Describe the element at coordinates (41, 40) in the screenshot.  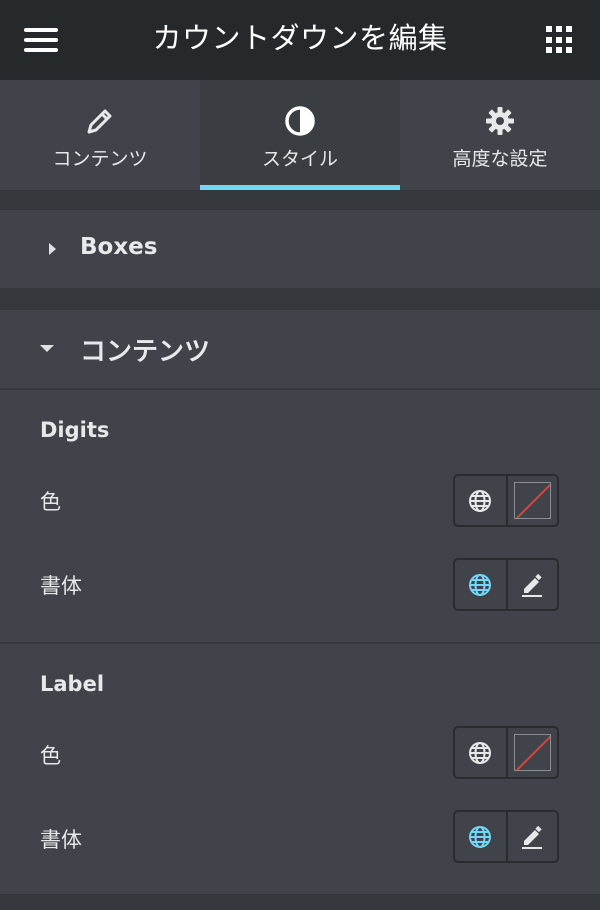
I see `hamburger-menu-icon` at that location.